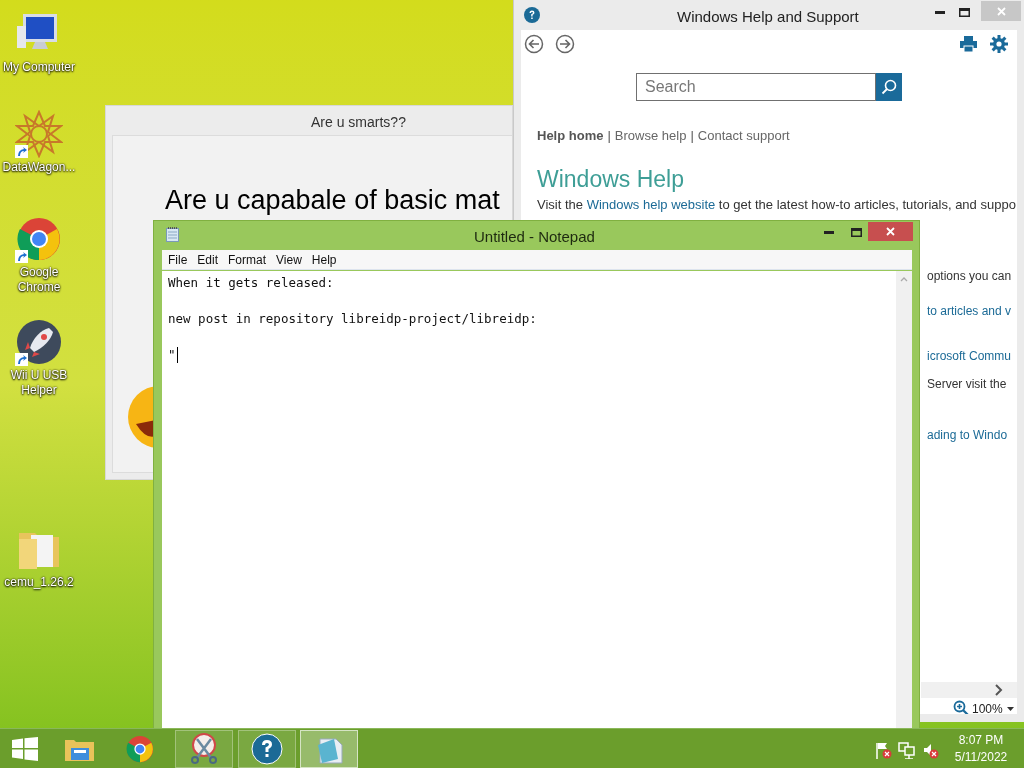 This screenshot has width=1024, height=768. Describe the element at coordinates (534, 237) in the screenshot. I see `window-title: Untitled - Notepad` at that location.